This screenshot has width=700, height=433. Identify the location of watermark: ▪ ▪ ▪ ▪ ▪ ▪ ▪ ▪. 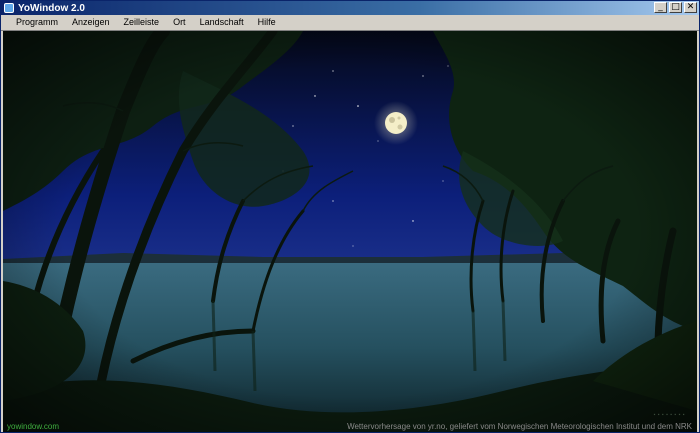
(669, 415).